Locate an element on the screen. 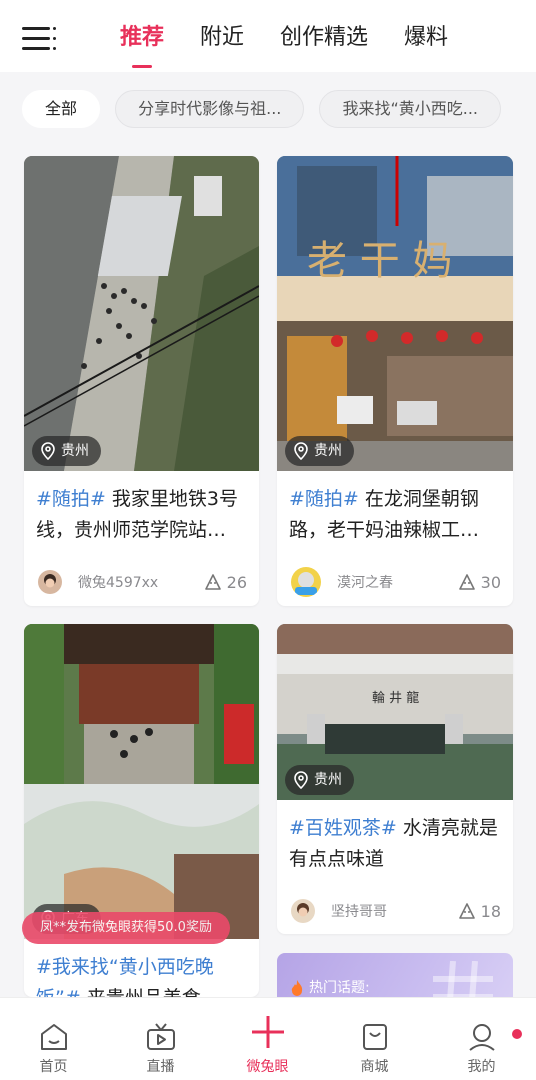  nav-live: 直播 is located at coordinates (160, 1039).